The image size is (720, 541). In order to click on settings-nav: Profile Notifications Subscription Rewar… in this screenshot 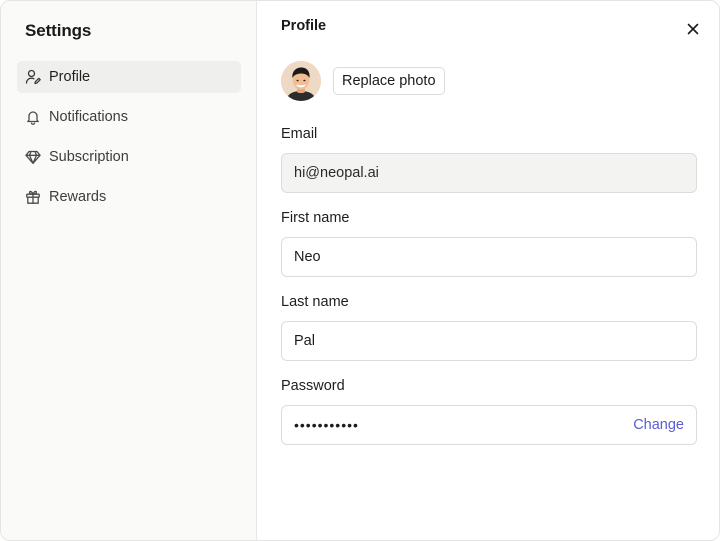, I will do `click(129, 141)`.